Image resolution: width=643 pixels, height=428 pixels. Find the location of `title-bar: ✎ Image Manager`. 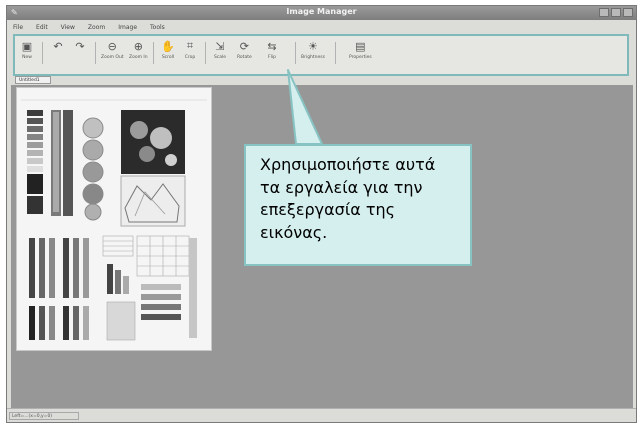

title-bar: ✎ Image Manager is located at coordinates (321, 13).